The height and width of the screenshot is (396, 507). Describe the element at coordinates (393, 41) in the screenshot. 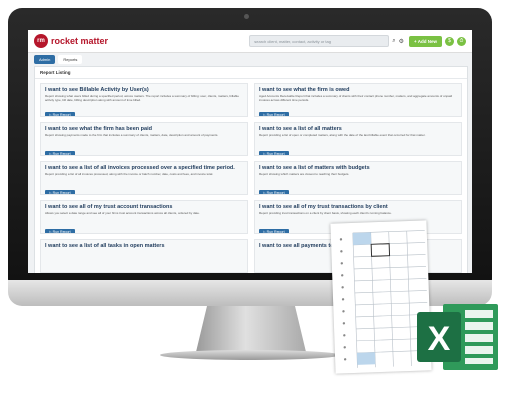

I see `search-icon: ⌕` at that location.